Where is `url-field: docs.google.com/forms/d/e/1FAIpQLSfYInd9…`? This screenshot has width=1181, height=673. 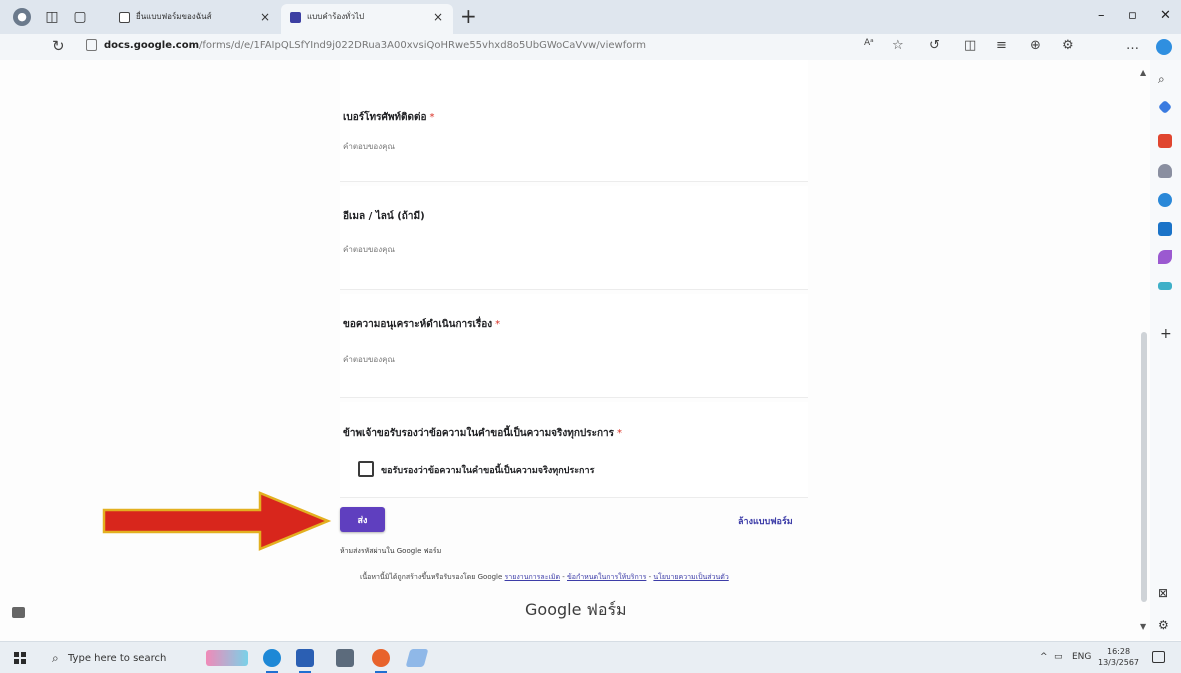
url-field: docs.google.com/forms/d/e/1FAIpQLSfYInd9… is located at coordinates (375, 45).